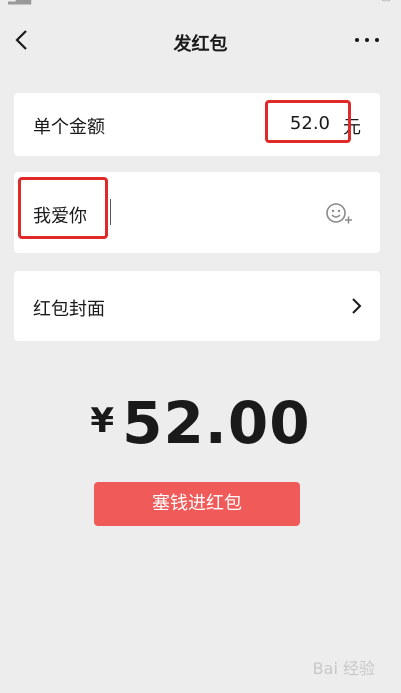 The height and width of the screenshot is (693, 401). Describe the element at coordinates (308, 121) in the screenshot. I see `annotation-box-amount` at that location.